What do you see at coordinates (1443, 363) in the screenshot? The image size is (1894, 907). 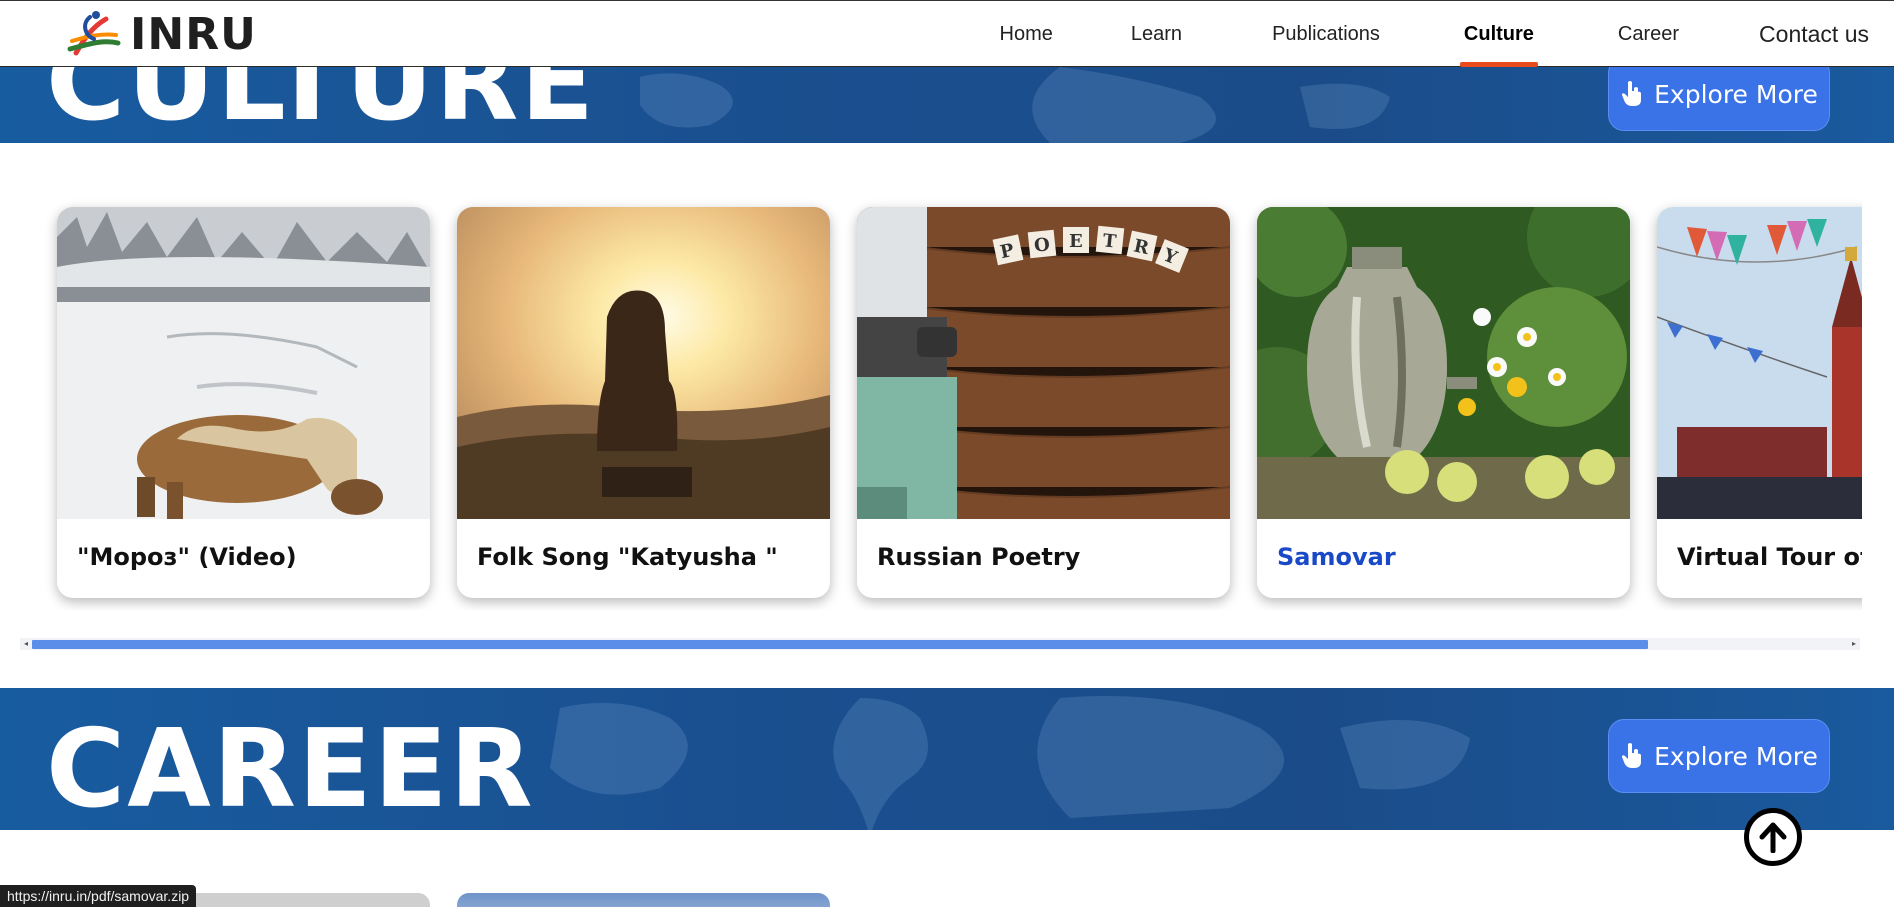 I see `samovar-image` at bounding box center [1443, 363].